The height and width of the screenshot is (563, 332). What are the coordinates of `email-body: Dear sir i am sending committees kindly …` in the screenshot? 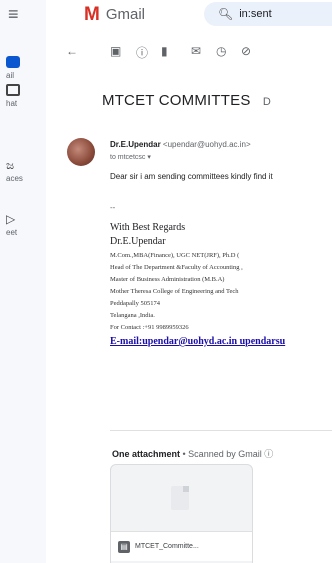 It's located at (191, 176).